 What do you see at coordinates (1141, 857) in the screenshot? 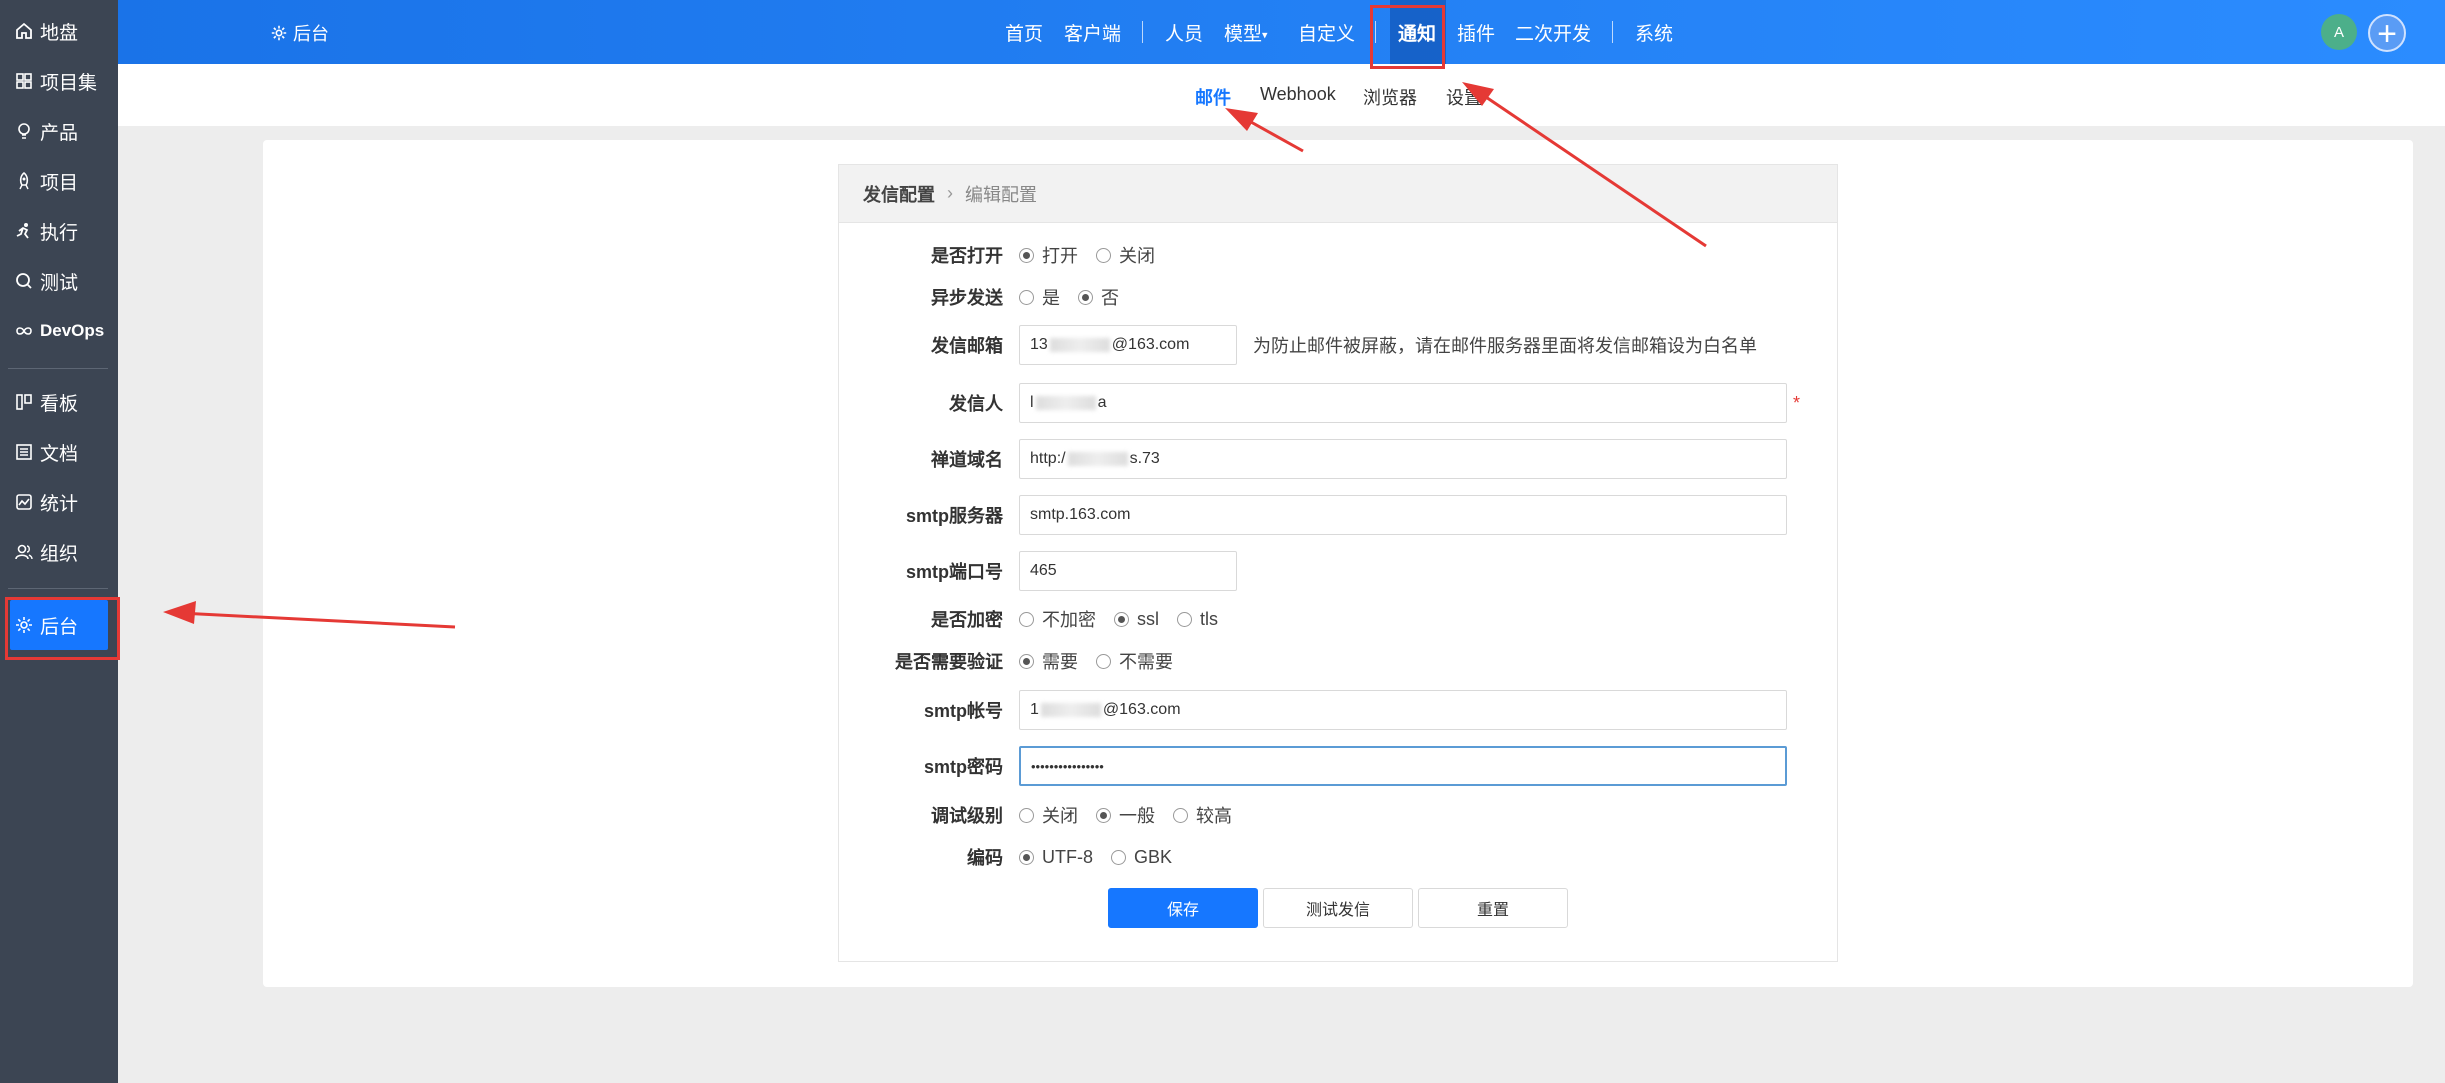
I see `radio-charset-gbk: GBK` at bounding box center [1141, 857].